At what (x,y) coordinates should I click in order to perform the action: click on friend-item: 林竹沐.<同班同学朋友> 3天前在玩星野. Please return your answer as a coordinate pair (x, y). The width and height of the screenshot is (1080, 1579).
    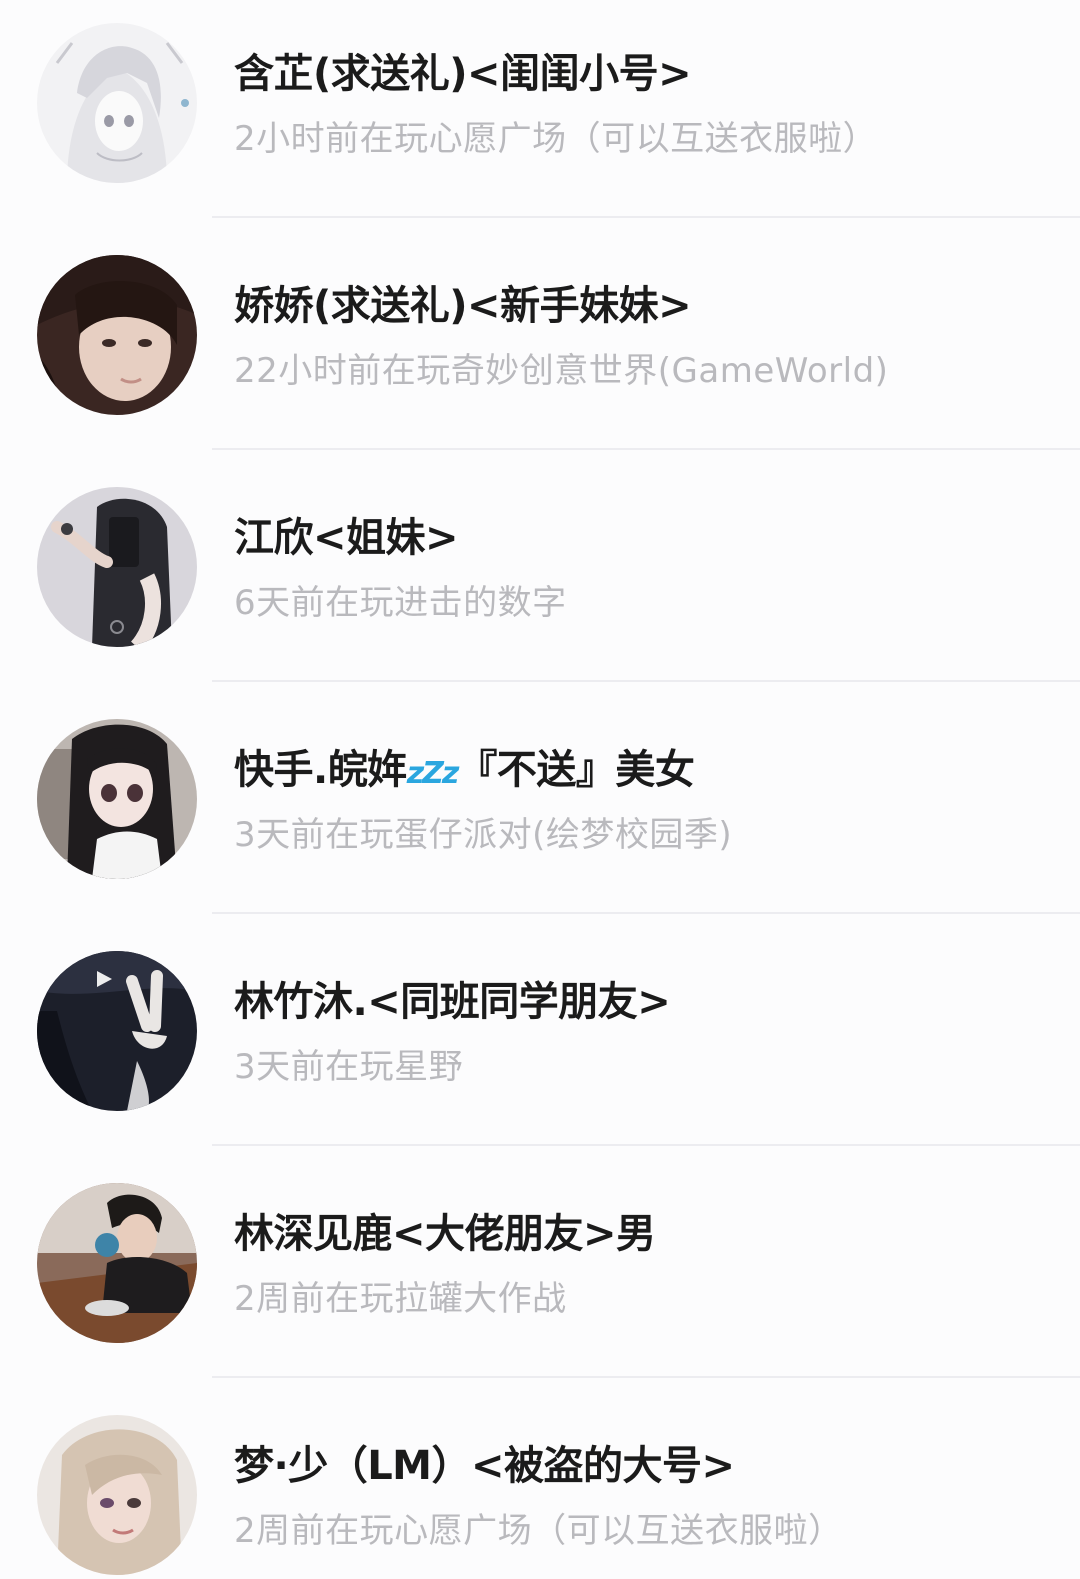
    Looking at the image, I should click on (540, 1044).